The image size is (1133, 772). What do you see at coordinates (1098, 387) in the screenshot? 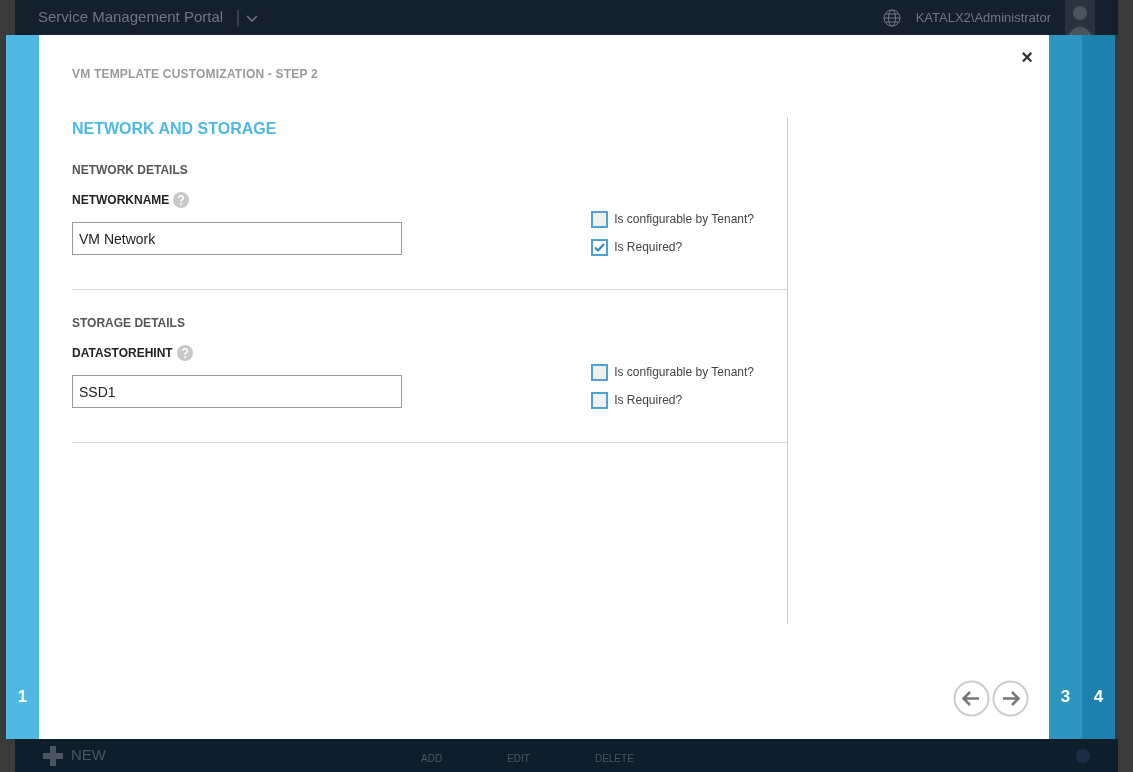
I see `step-tab: 4` at bounding box center [1098, 387].